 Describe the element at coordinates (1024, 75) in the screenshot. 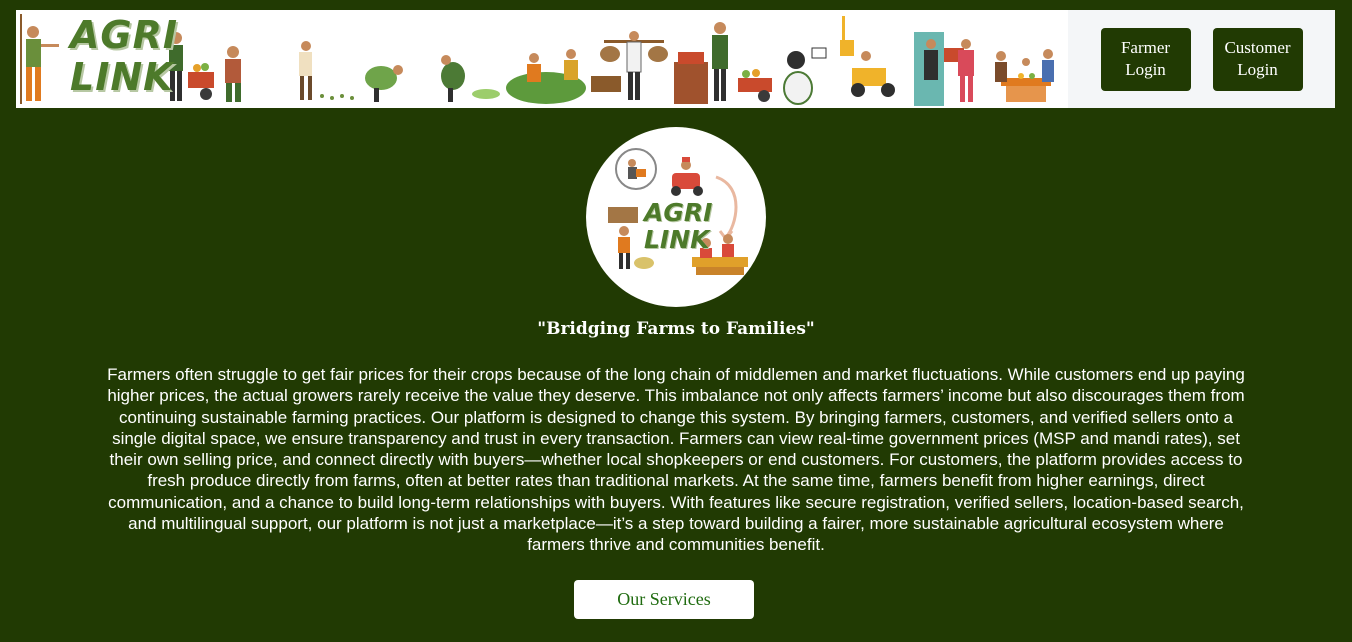

I see `family-dinner-figure` at that location.